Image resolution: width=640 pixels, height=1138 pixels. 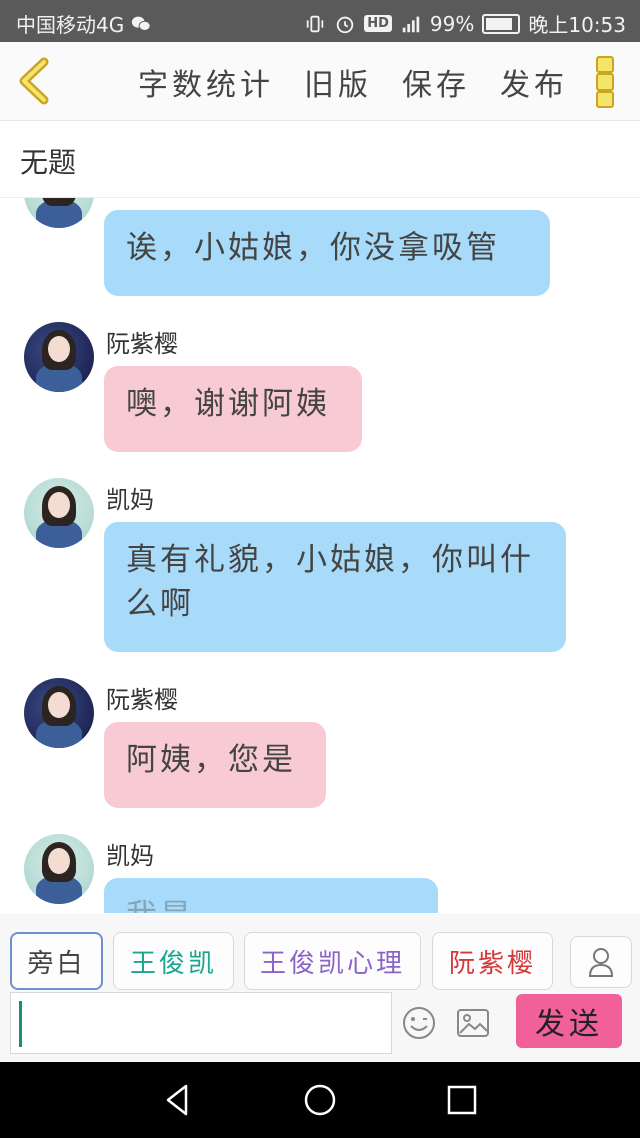 I want to click on home-icon, so click(x=320, y=1100).